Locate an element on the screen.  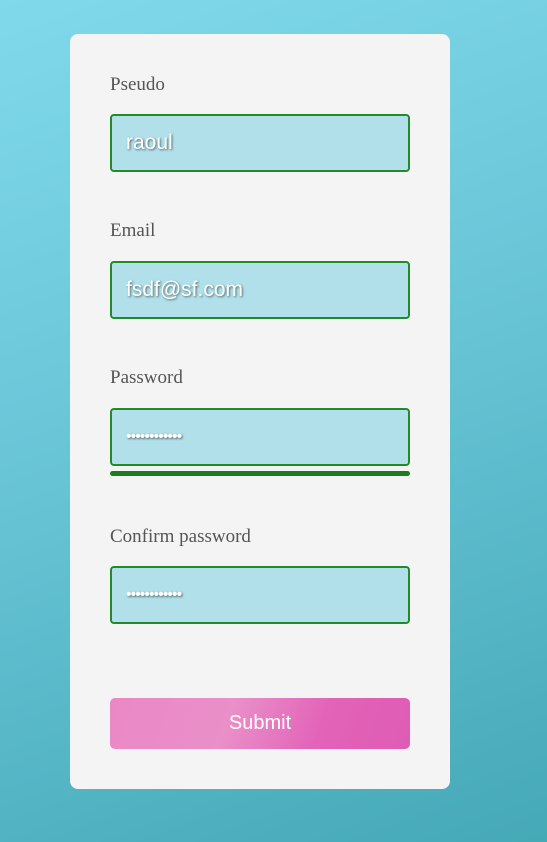
password-label: Password is located at coordinates (146, 377).